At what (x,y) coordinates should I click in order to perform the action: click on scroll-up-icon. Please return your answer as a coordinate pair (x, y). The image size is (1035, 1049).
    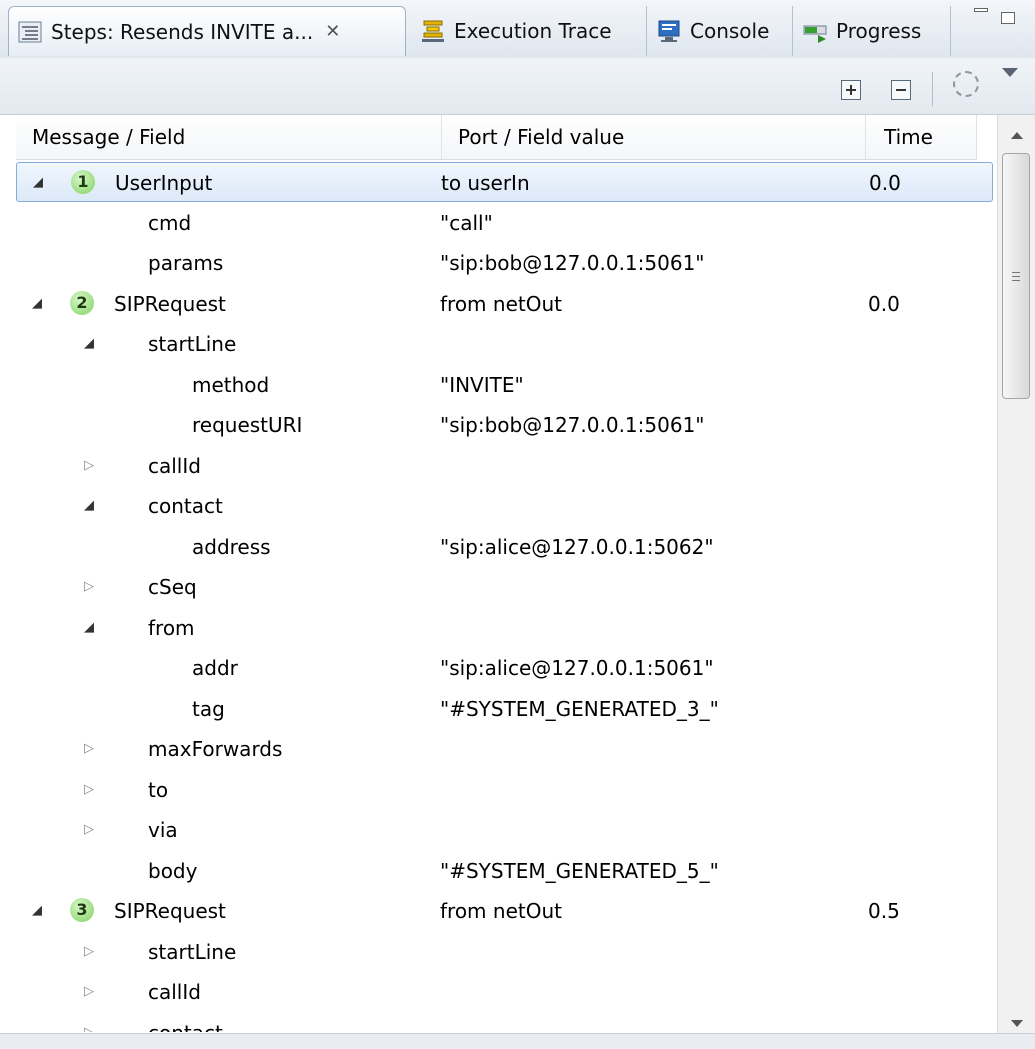
    Looking at the image, I should click on (1017, 135).